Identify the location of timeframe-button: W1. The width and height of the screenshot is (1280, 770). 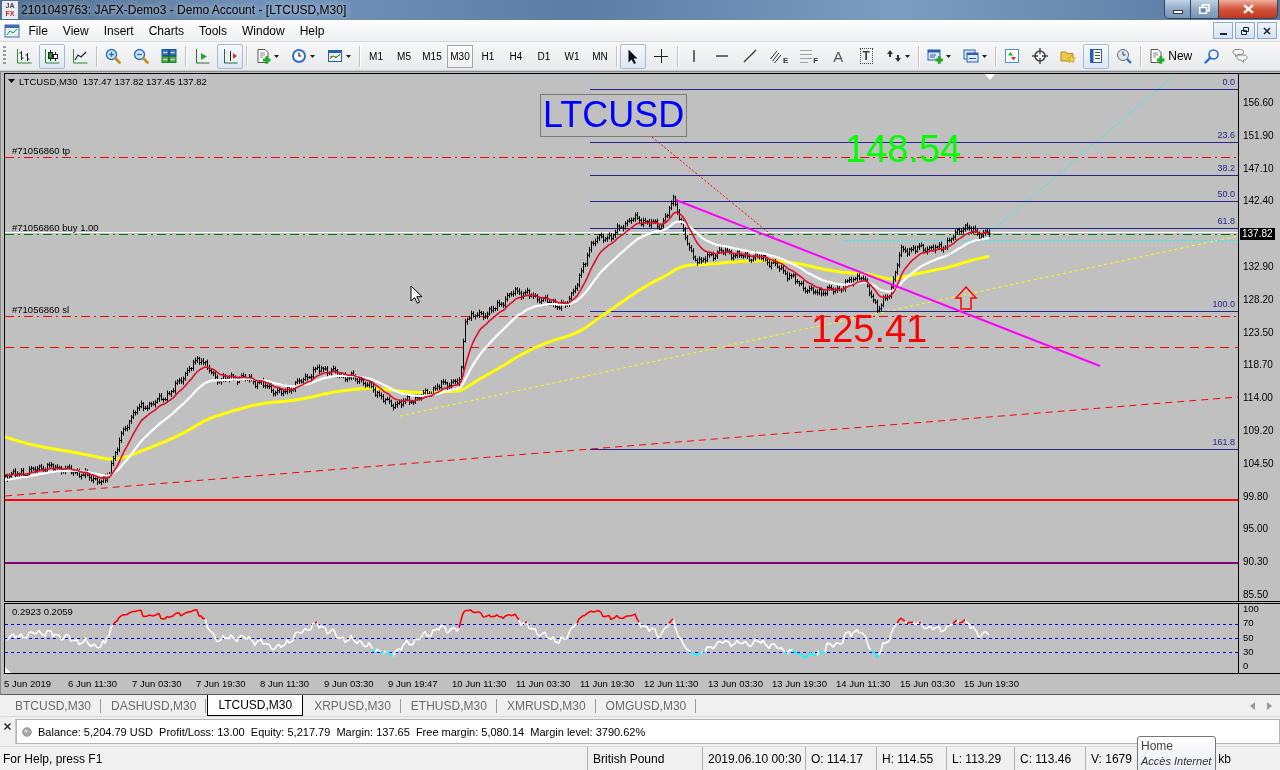
(572, 56).